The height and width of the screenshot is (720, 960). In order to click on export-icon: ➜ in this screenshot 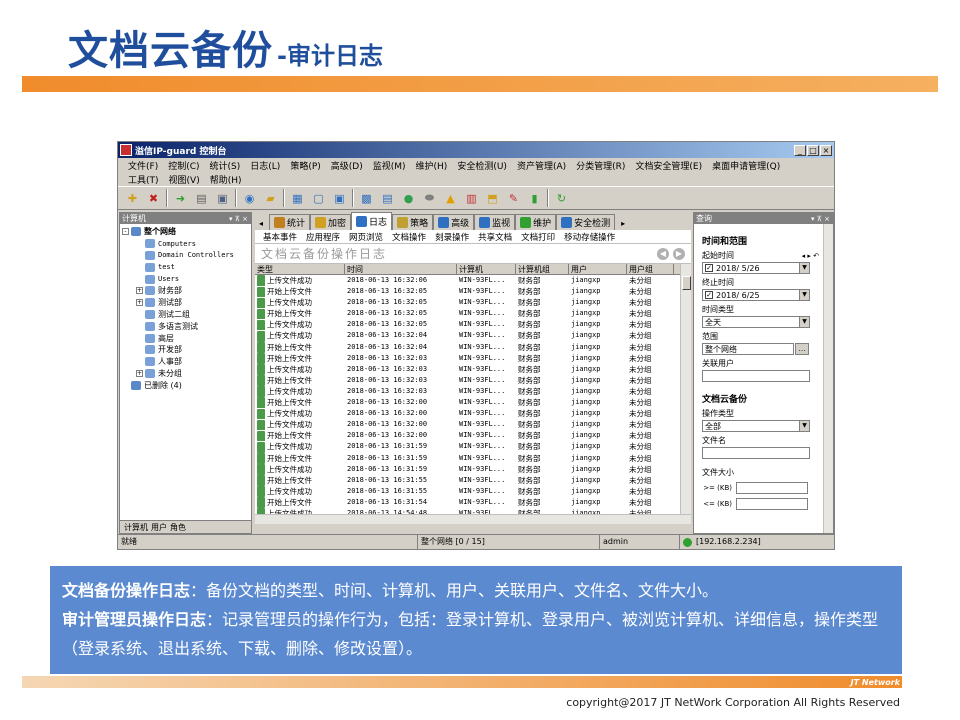, I will do `click(180, 198)`.